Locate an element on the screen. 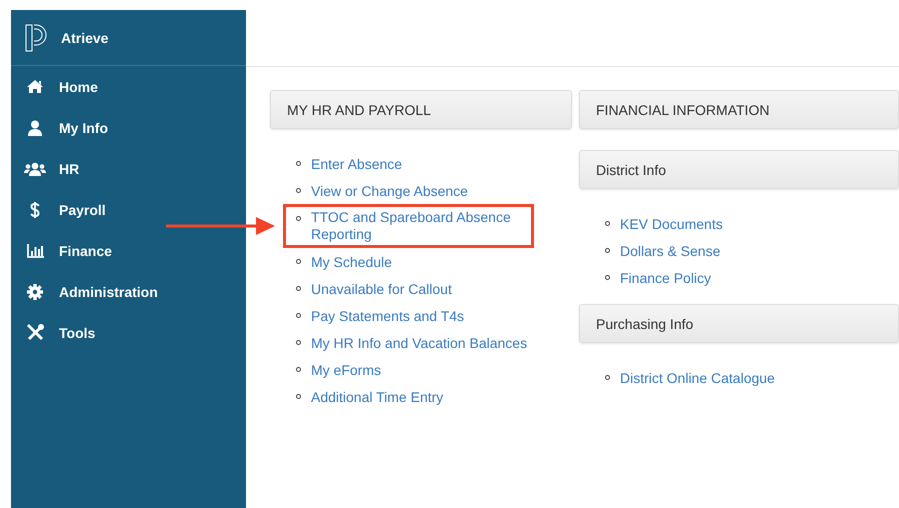  logo-icon is located at coordinates (36, 38).